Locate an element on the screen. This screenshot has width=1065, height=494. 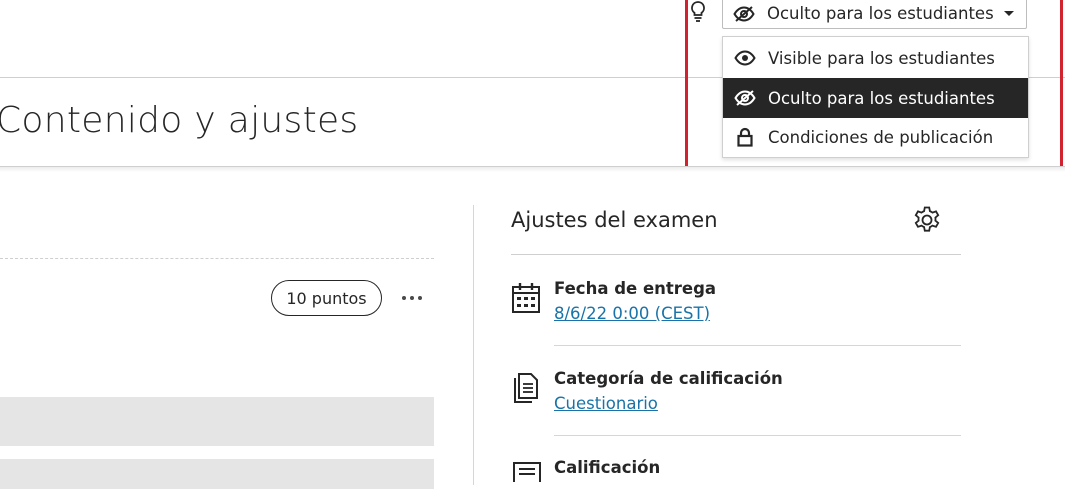
grading-title: Calificación is located at coordinates (607, 467).